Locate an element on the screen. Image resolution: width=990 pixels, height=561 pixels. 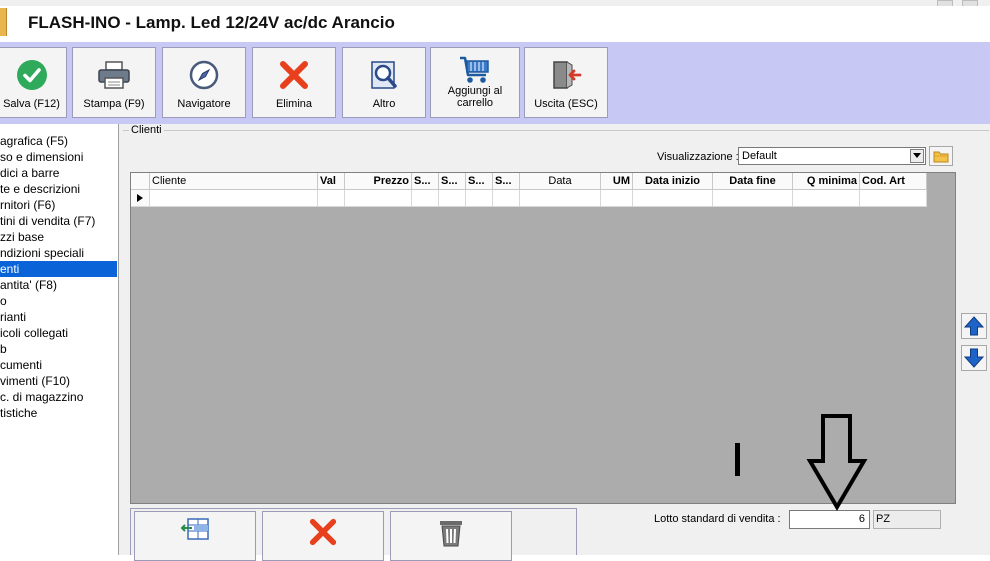
aggiungi-carrello-label: Aggiungi al carrello is located at coordinates (475, 97).